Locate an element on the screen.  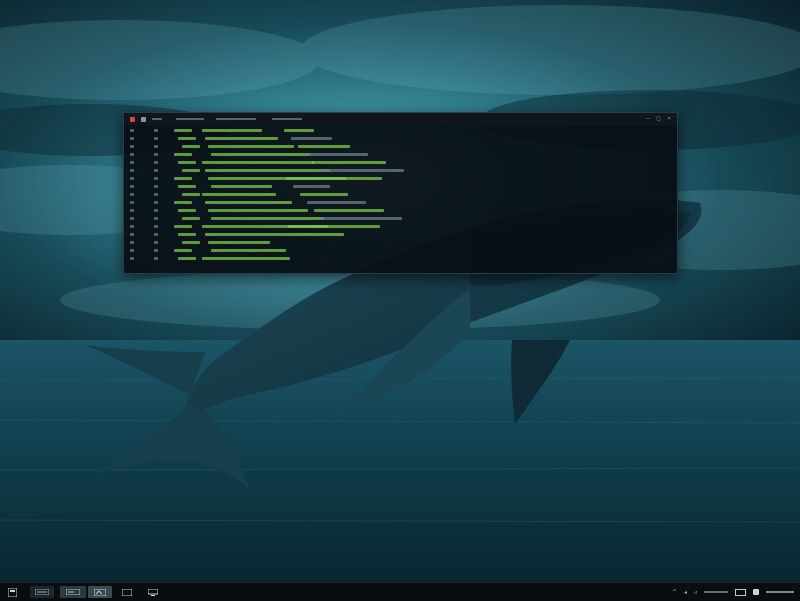
terminal-app-icon is located at coordinates (73, 592).